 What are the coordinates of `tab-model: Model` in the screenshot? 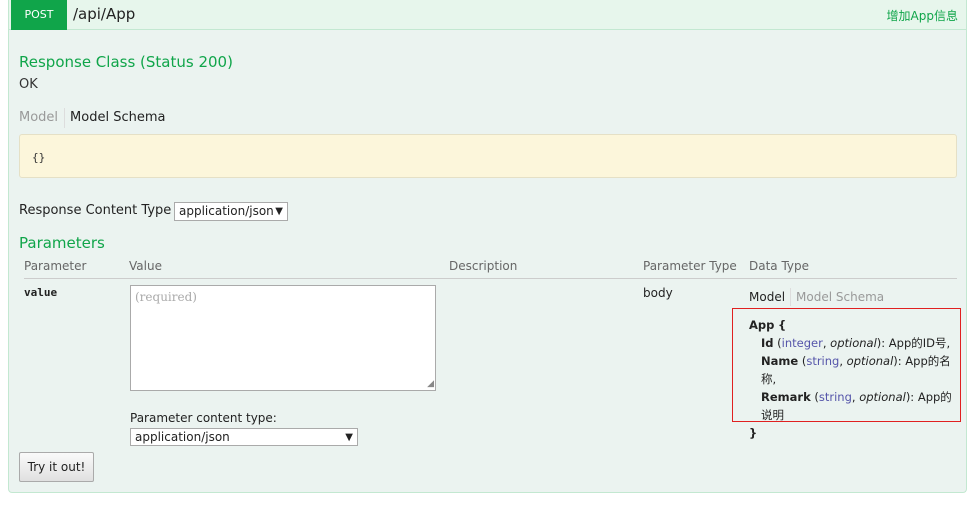 It's located at (42, 118).